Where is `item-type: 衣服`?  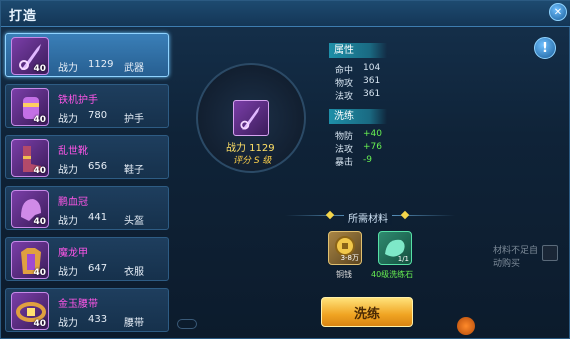 item-type: 衣服 is located at coordinates (134, 272).